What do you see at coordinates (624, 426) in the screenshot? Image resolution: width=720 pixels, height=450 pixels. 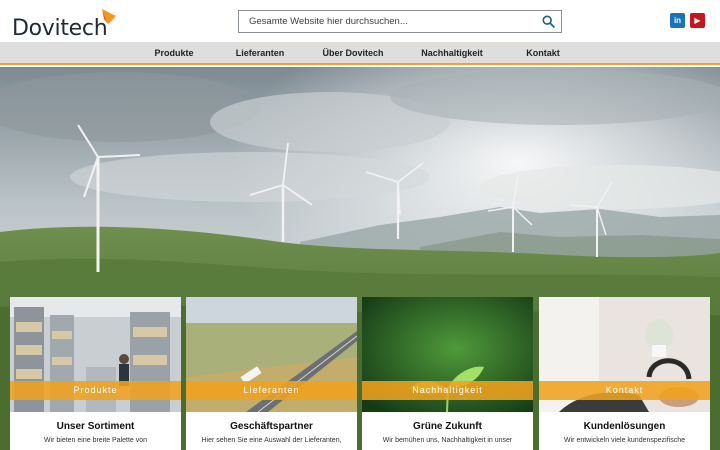 I see `card-title: Kundenlösungen` at bounding box center [624, 426].